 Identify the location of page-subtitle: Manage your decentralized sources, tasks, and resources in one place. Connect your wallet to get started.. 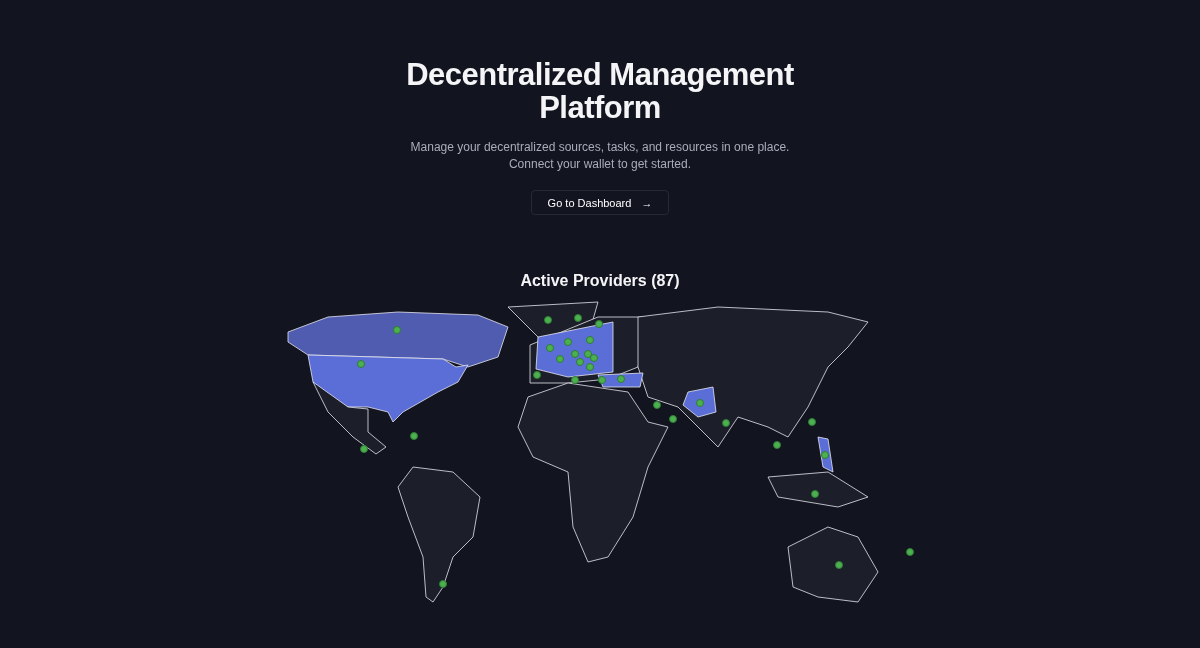
(600, 156).